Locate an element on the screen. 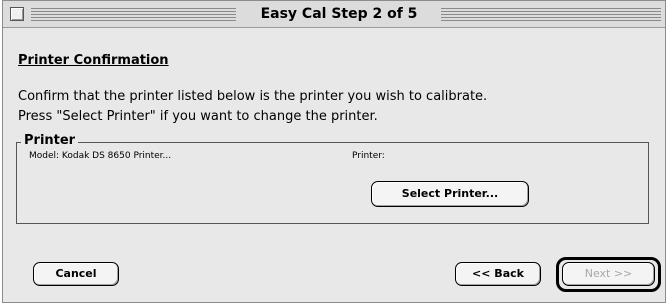  cancel-button: Cancel is located at coordinates (76, 274).